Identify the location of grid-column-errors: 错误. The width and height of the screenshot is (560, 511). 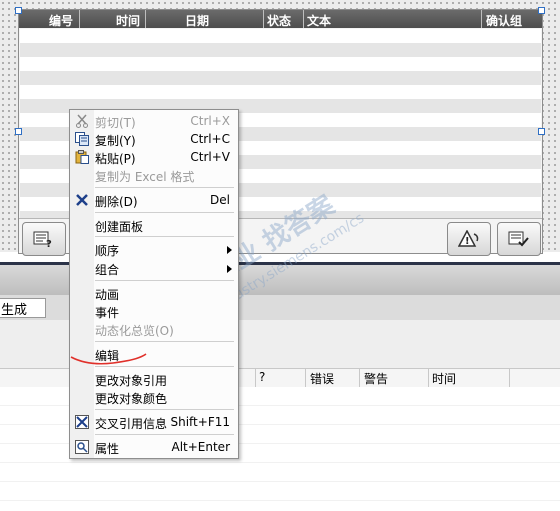
(322, 378).